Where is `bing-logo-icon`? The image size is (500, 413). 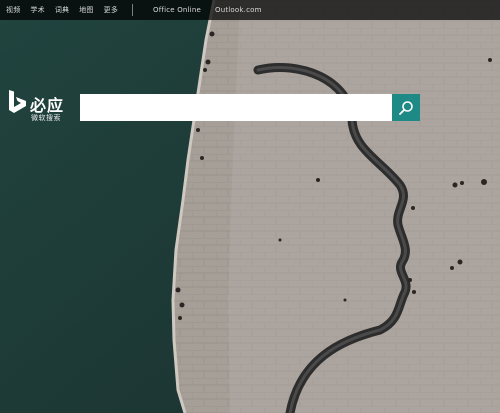 bing-logo-icon is located at coordinates (17, 101).